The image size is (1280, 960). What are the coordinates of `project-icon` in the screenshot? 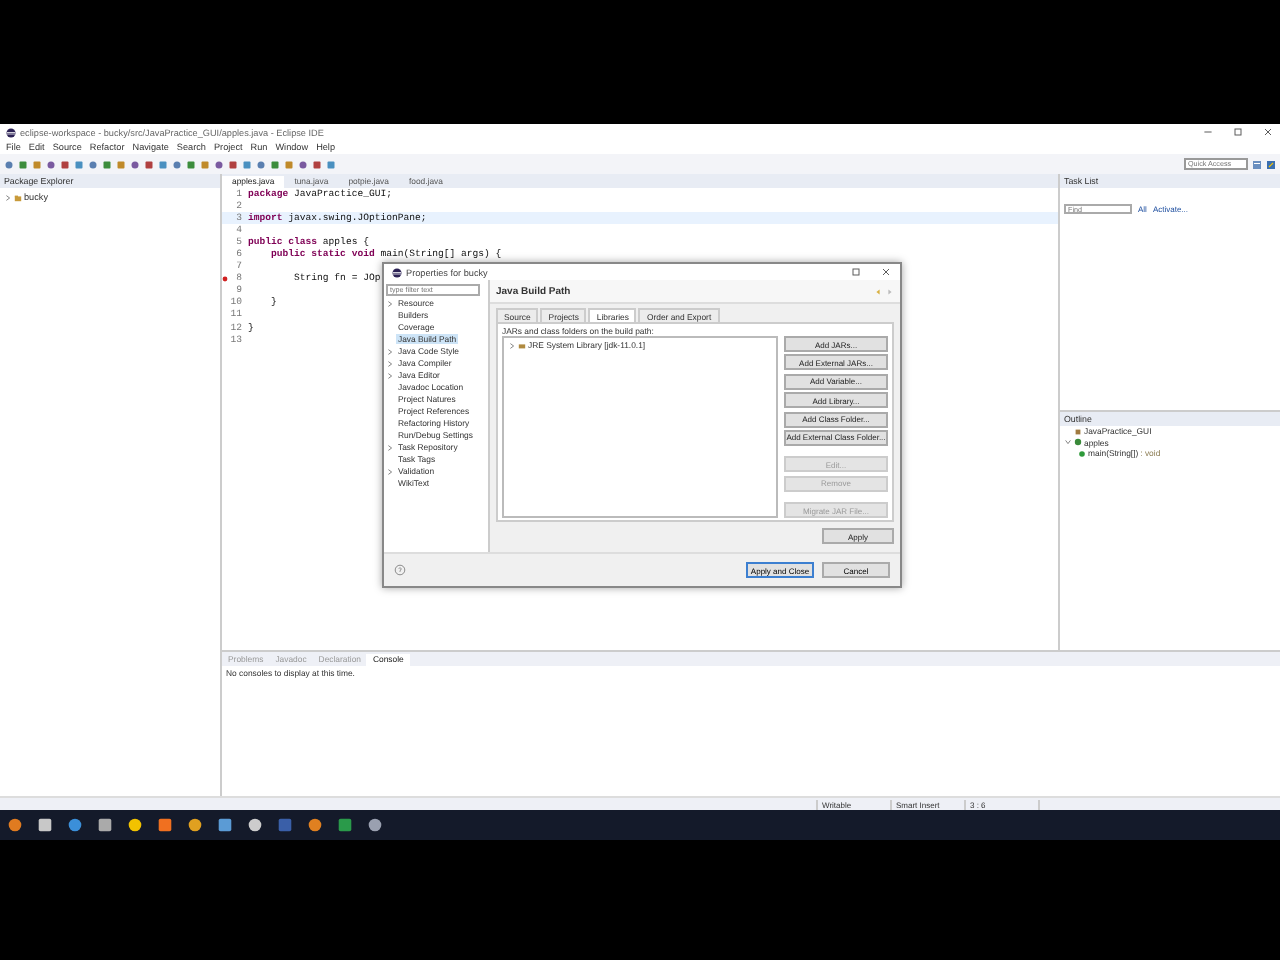 It's located at (18, 197).